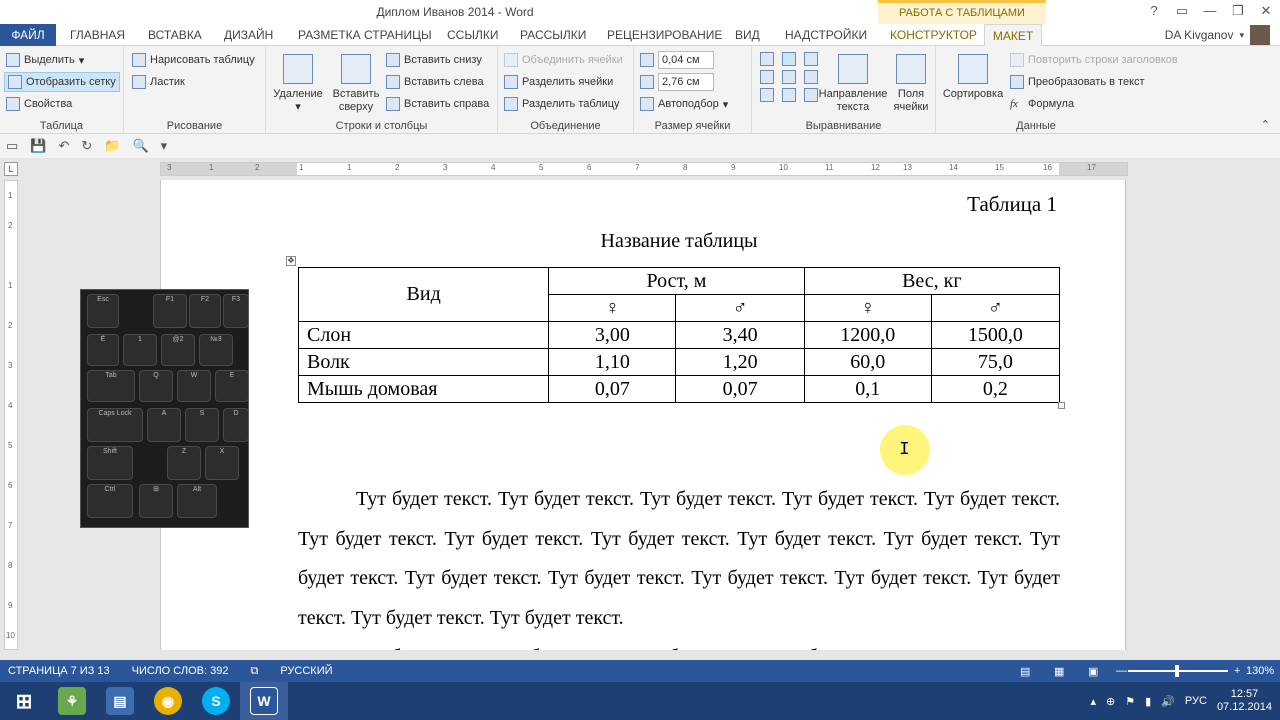 Image resolution: width=1280 pixels, height=720 pixels. I want to click on close-button: ✕, so click(1266, 12).